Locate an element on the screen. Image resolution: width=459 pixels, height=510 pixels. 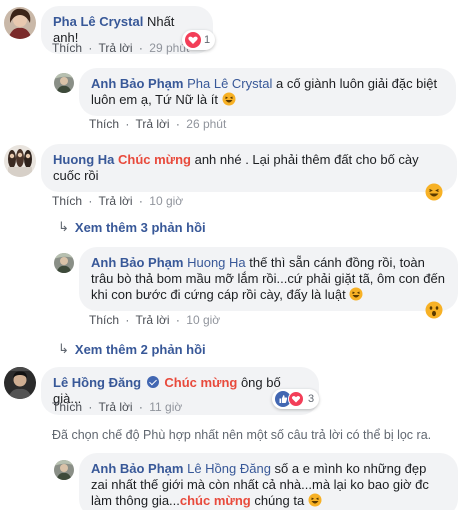
view-more-replies: ↳ Xem thêm 3 phản hồi is located at coordinates (132, 227).